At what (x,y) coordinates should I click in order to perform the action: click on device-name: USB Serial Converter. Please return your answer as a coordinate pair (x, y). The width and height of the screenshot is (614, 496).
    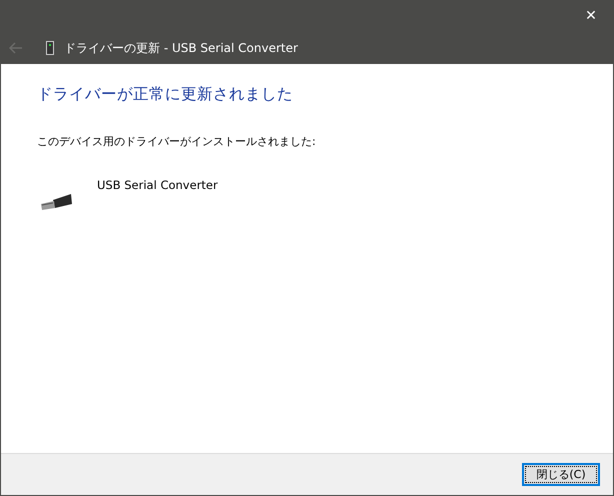
    Looking at the image, I should click on (157, 186).